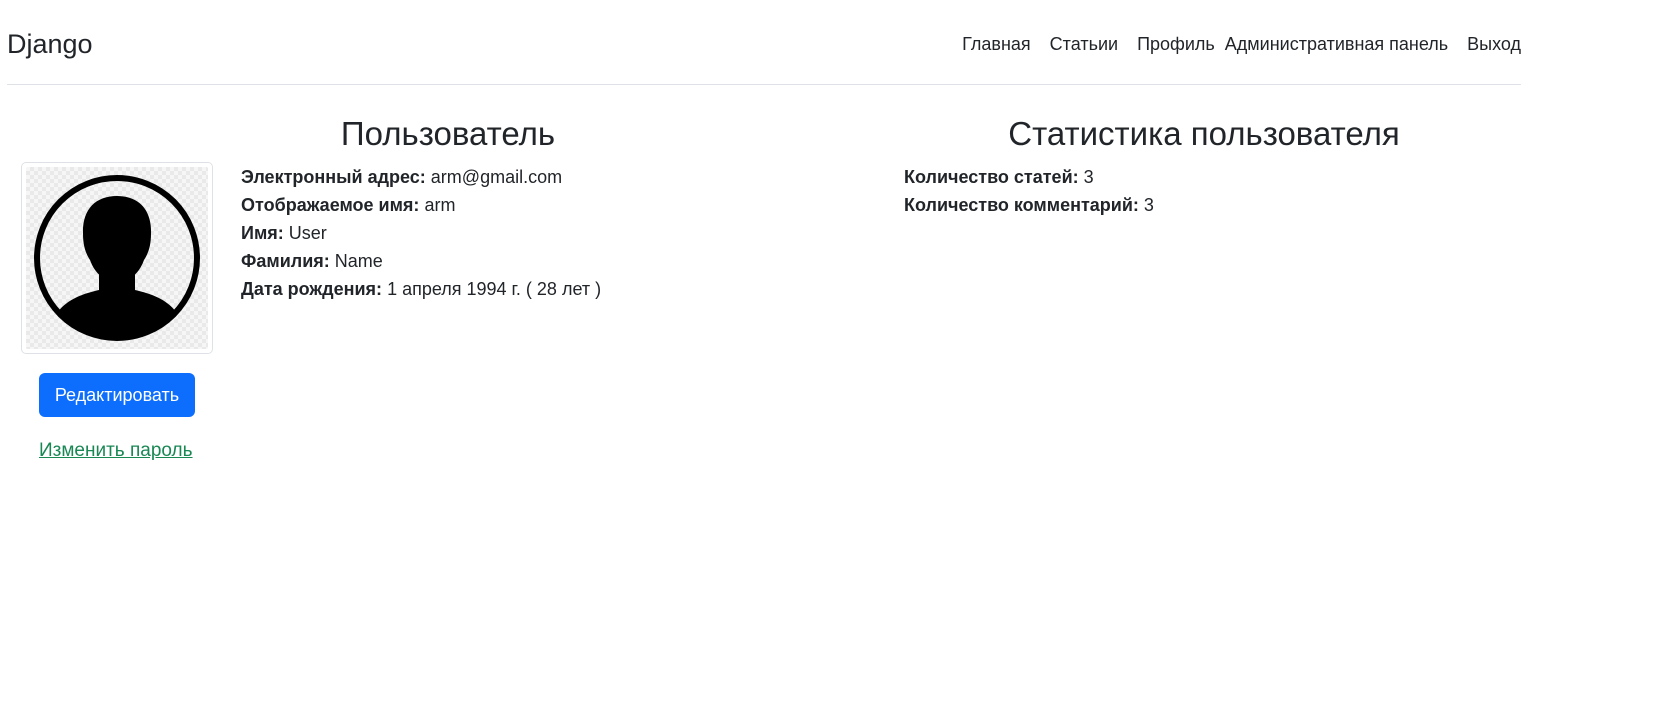  I want to click on field-label: Имя:, so click(262, 233).